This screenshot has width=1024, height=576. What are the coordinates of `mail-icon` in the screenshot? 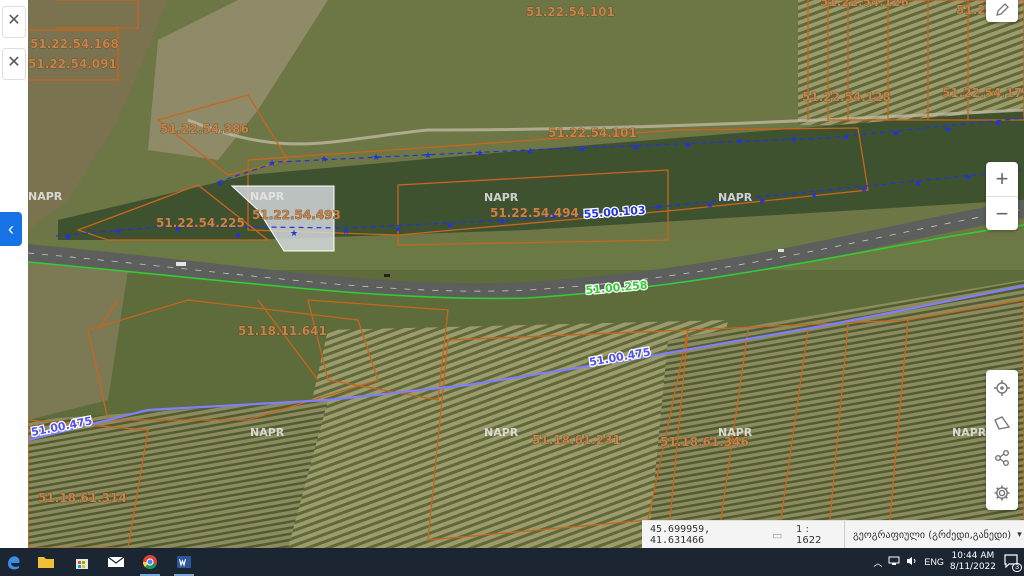 It's located at (116, 561).